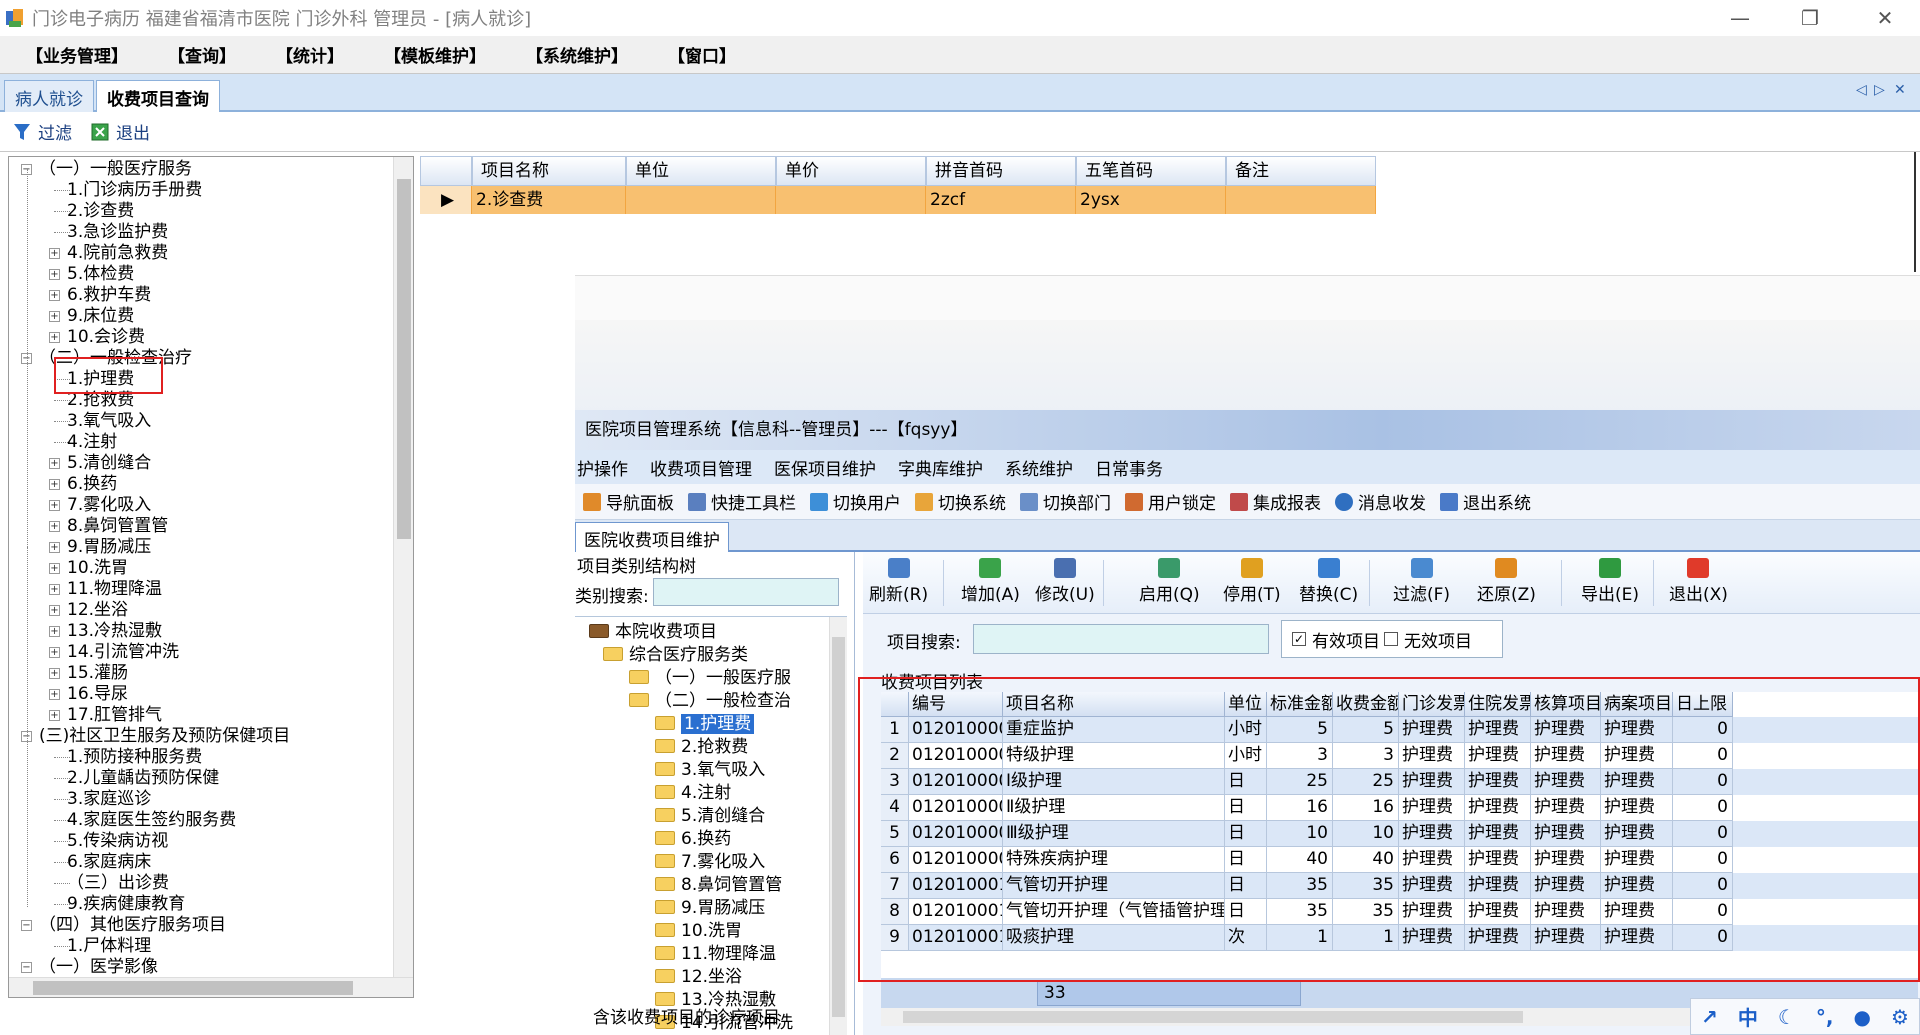 The width and height of the screenshot is (1920, 1035). Describe the element at coordinates (134, 190) in the screenshot. I see `tree-node: 1.门诊病历手册费` at that location.